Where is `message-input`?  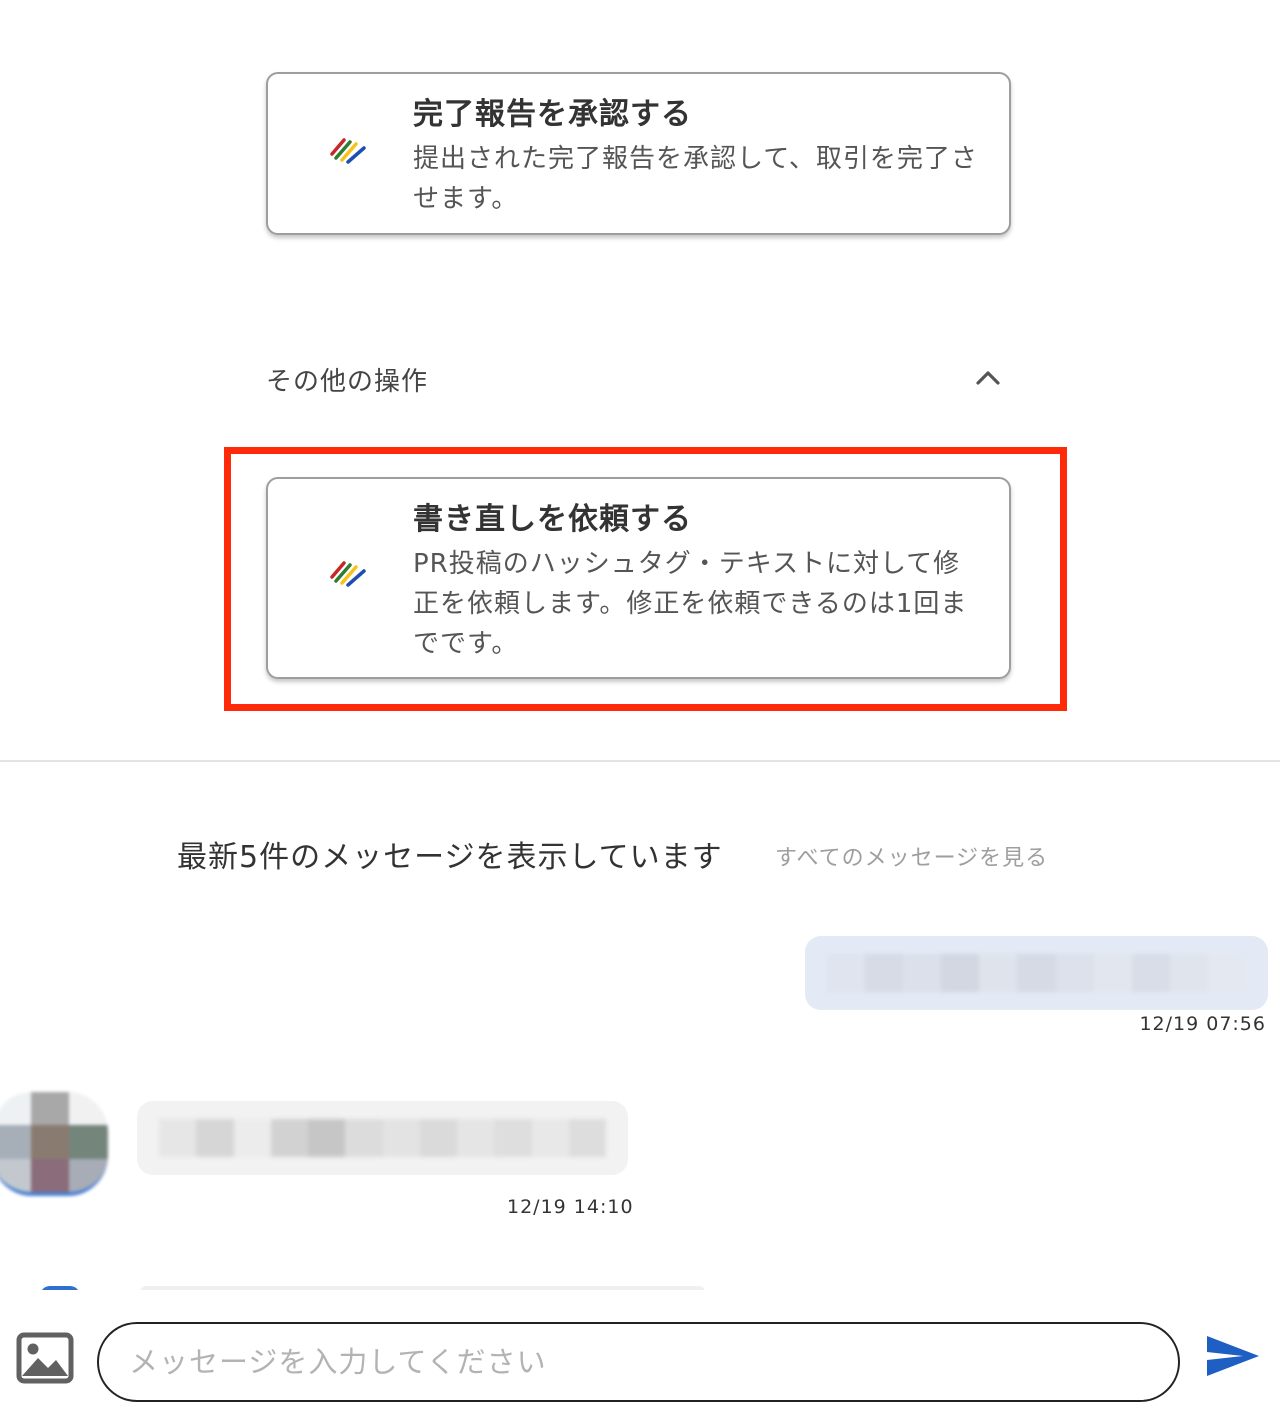
message-input is located at coordinates (638, 1362).